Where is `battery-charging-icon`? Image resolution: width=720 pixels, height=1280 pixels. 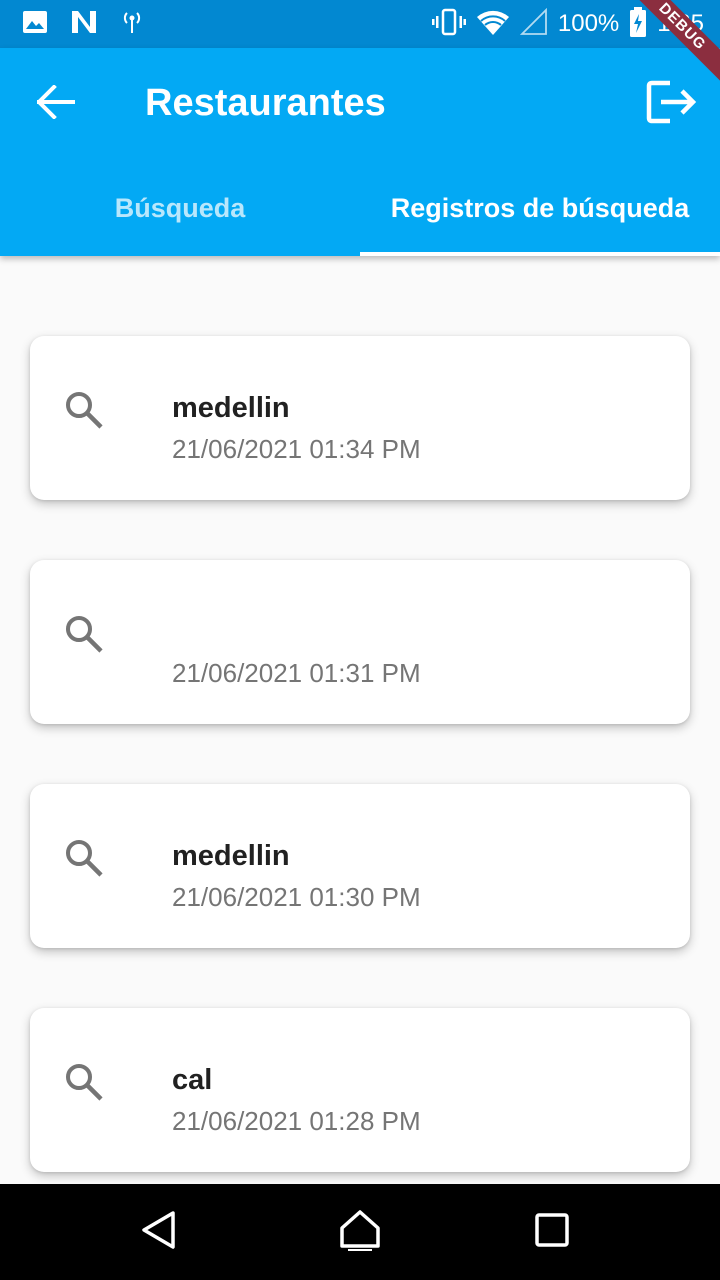
battery-charging-icon is located at coordinates (638, 24).